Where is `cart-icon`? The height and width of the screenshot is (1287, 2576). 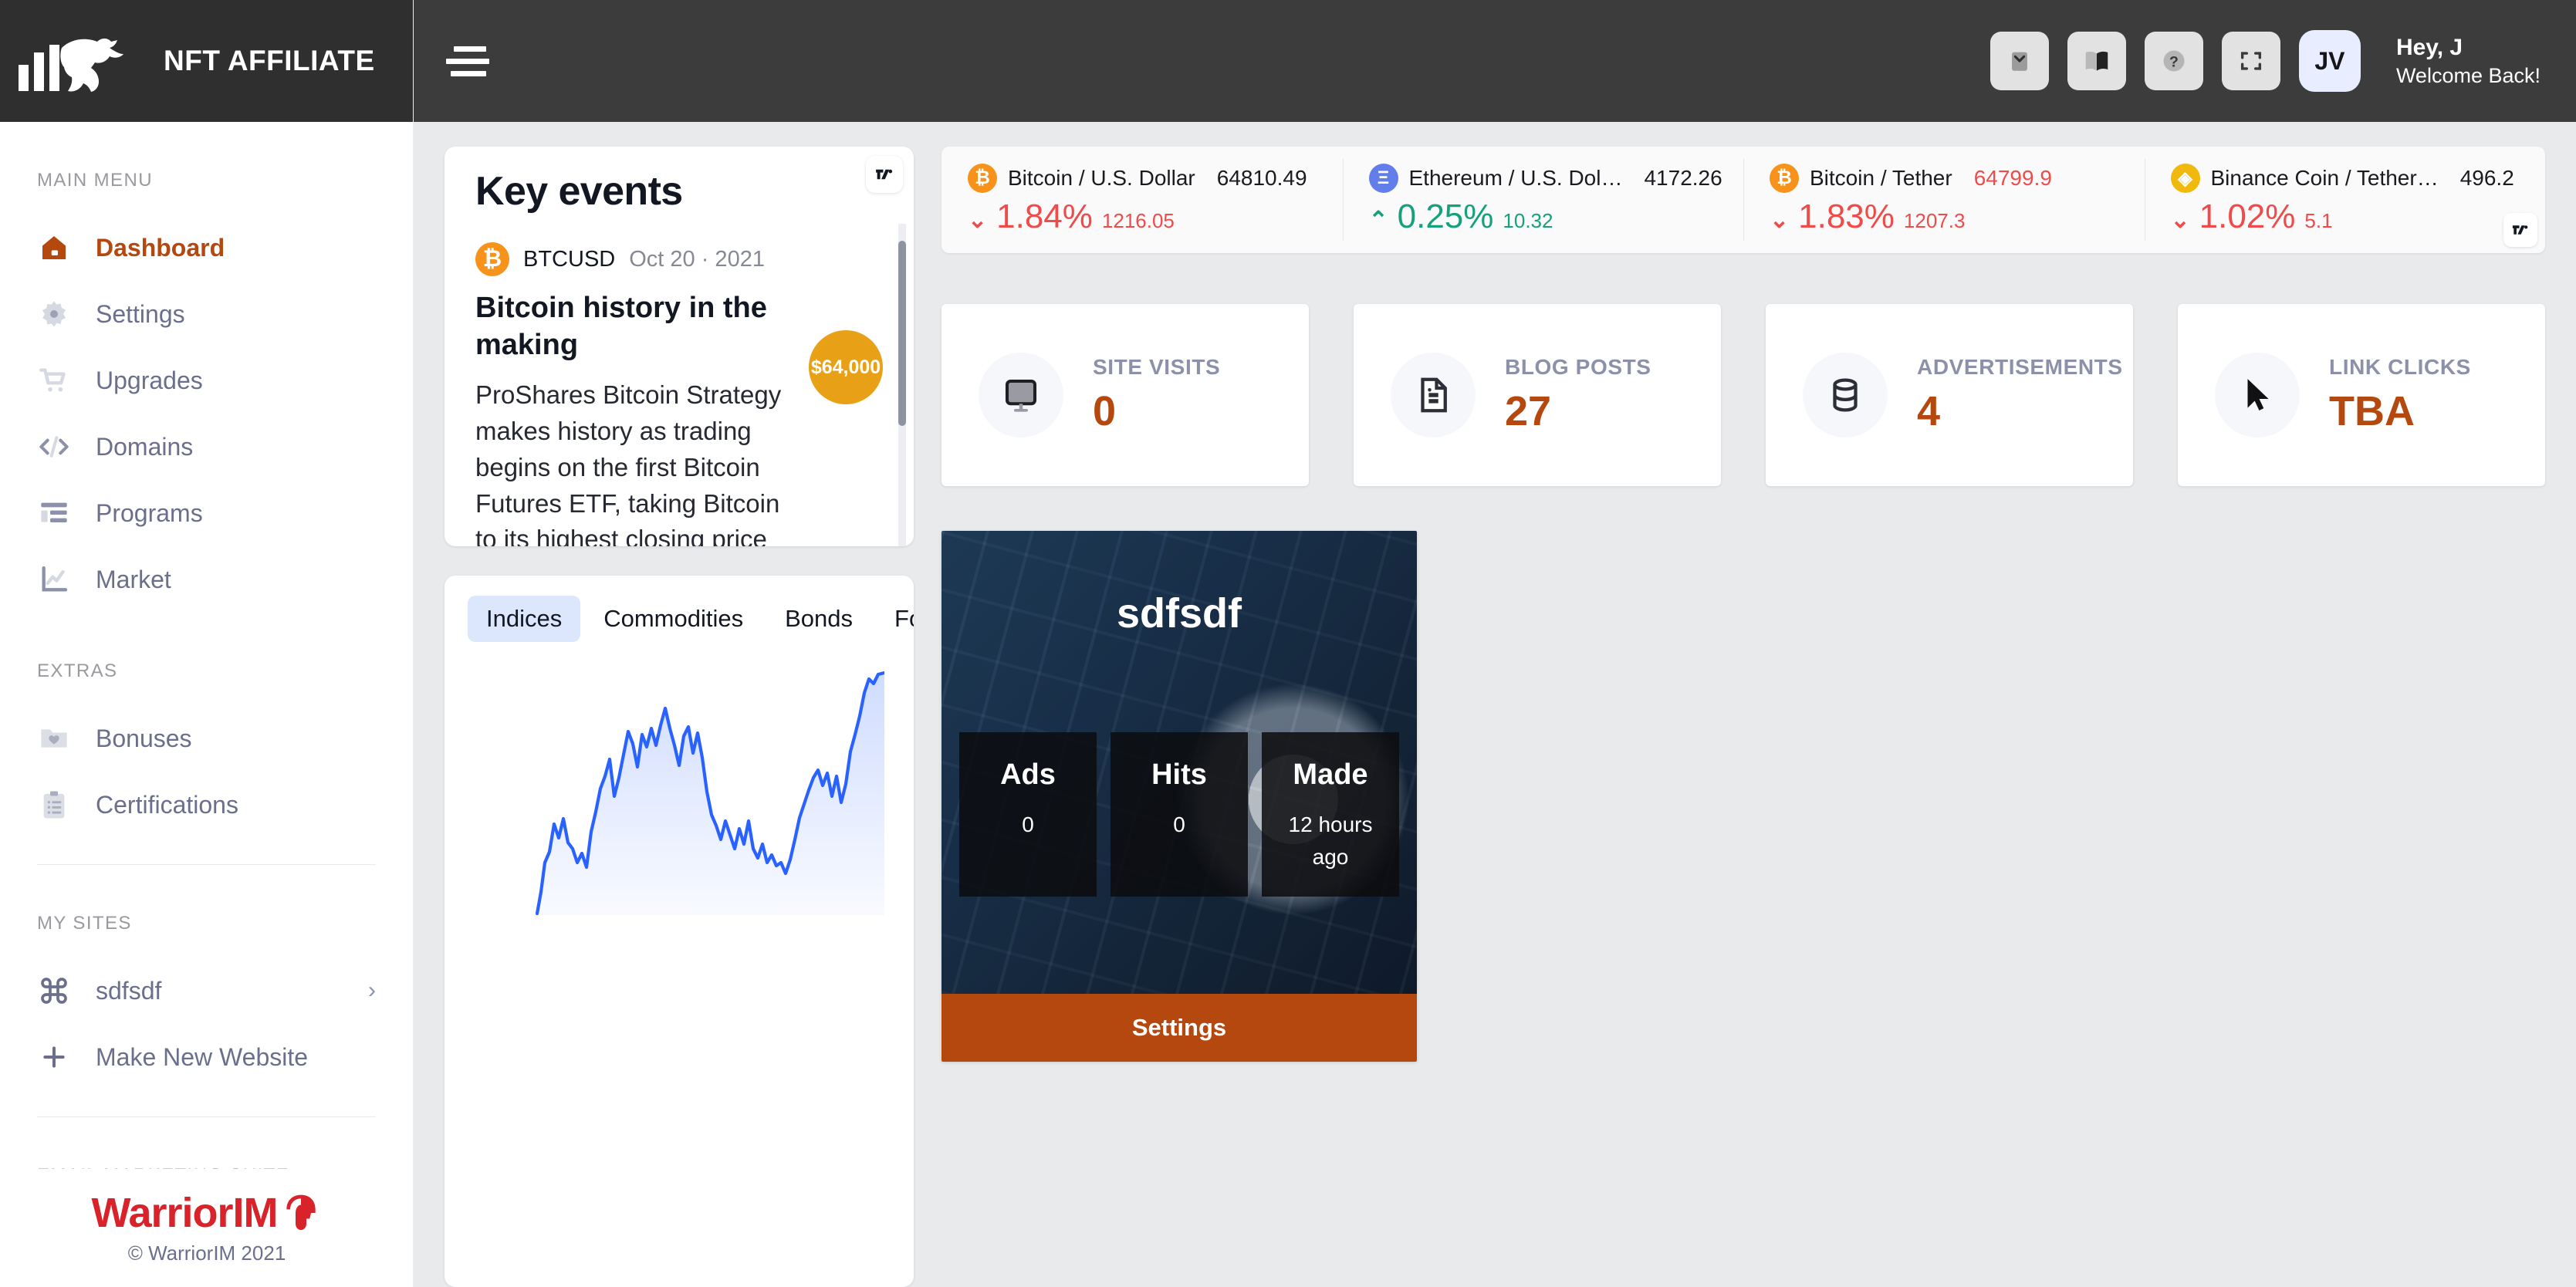
cart-icon is located at coordinates (54, 380).